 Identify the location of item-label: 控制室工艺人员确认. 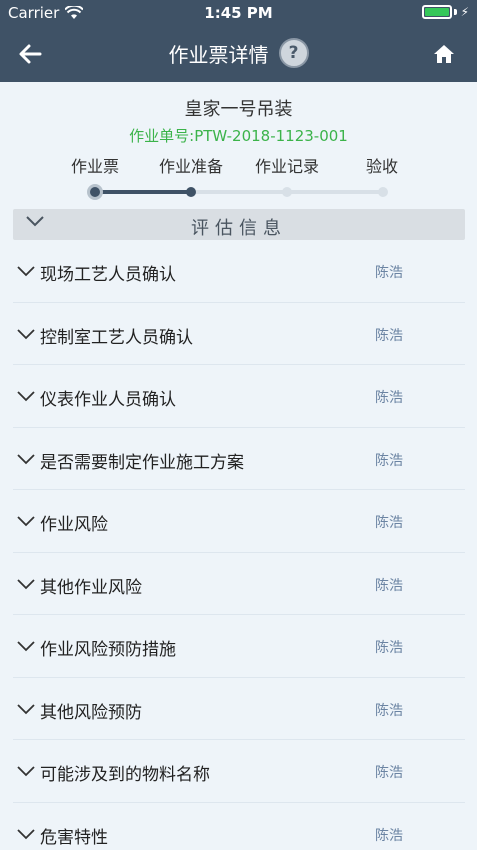
(116, 337).